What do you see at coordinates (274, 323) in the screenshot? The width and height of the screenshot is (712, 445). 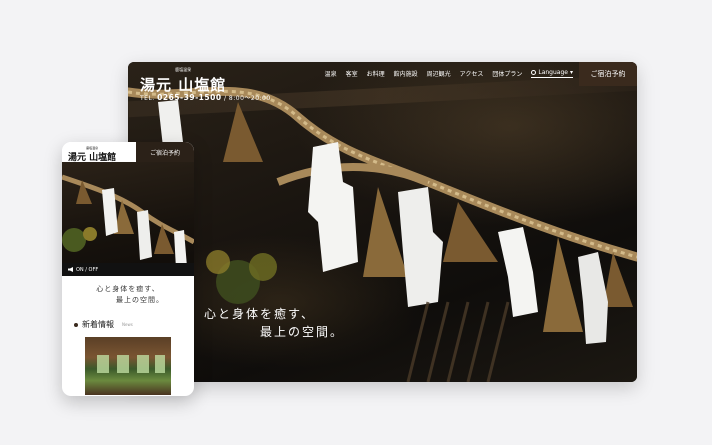 I see `hero-catchcopy: 心と身体を癒す、 最上の空間。` at bounding box center [274, 323].